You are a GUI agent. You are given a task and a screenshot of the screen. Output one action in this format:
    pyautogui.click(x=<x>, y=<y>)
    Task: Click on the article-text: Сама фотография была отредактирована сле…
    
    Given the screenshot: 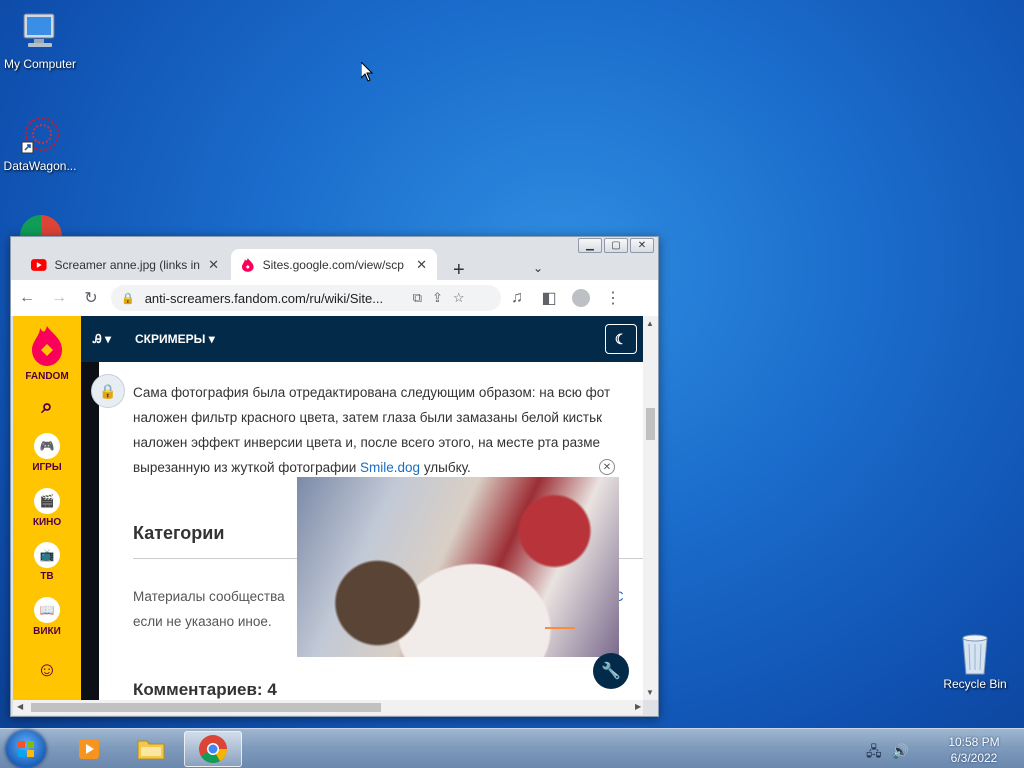 What is the action you would take?
    pyautogui.click(x=388, y=430)
    